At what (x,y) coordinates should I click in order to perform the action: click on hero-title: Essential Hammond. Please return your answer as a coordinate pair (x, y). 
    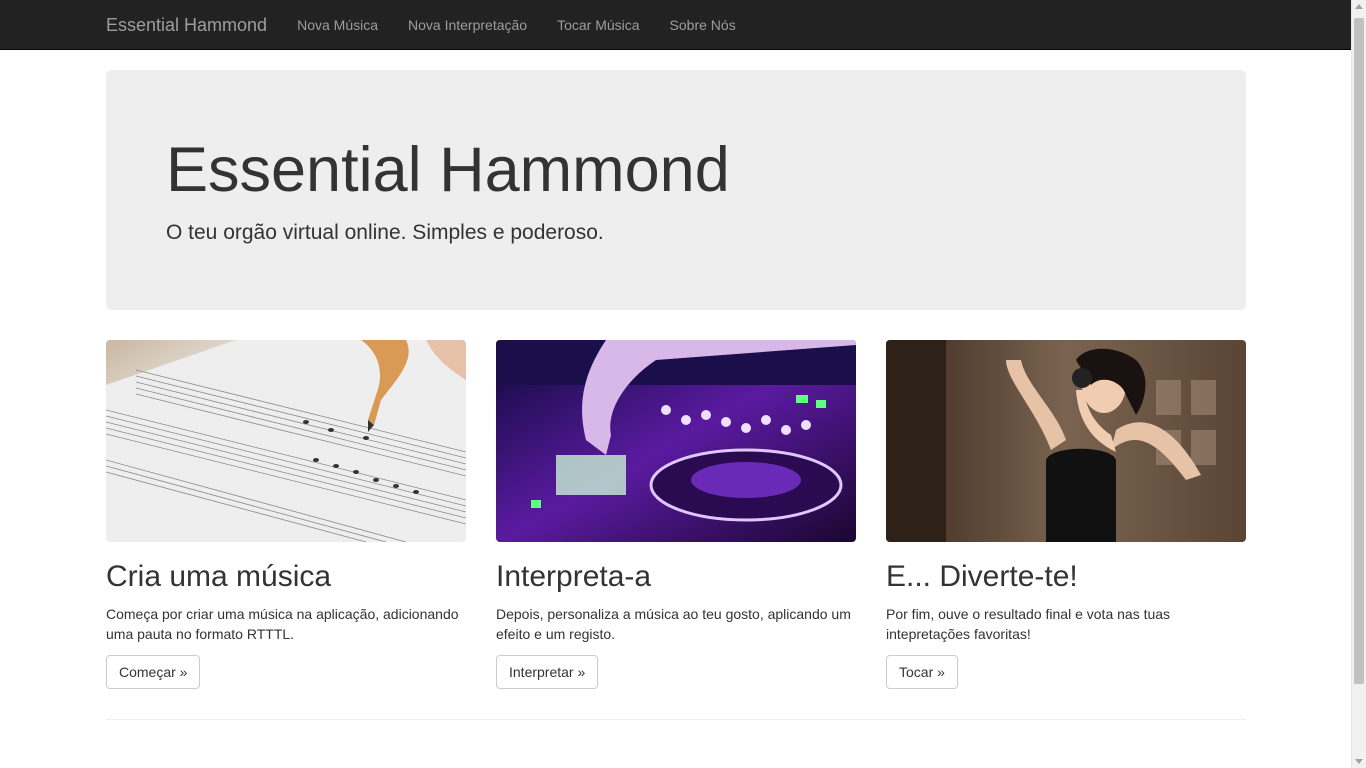
    Looking at the image, I should click on (448, 170).